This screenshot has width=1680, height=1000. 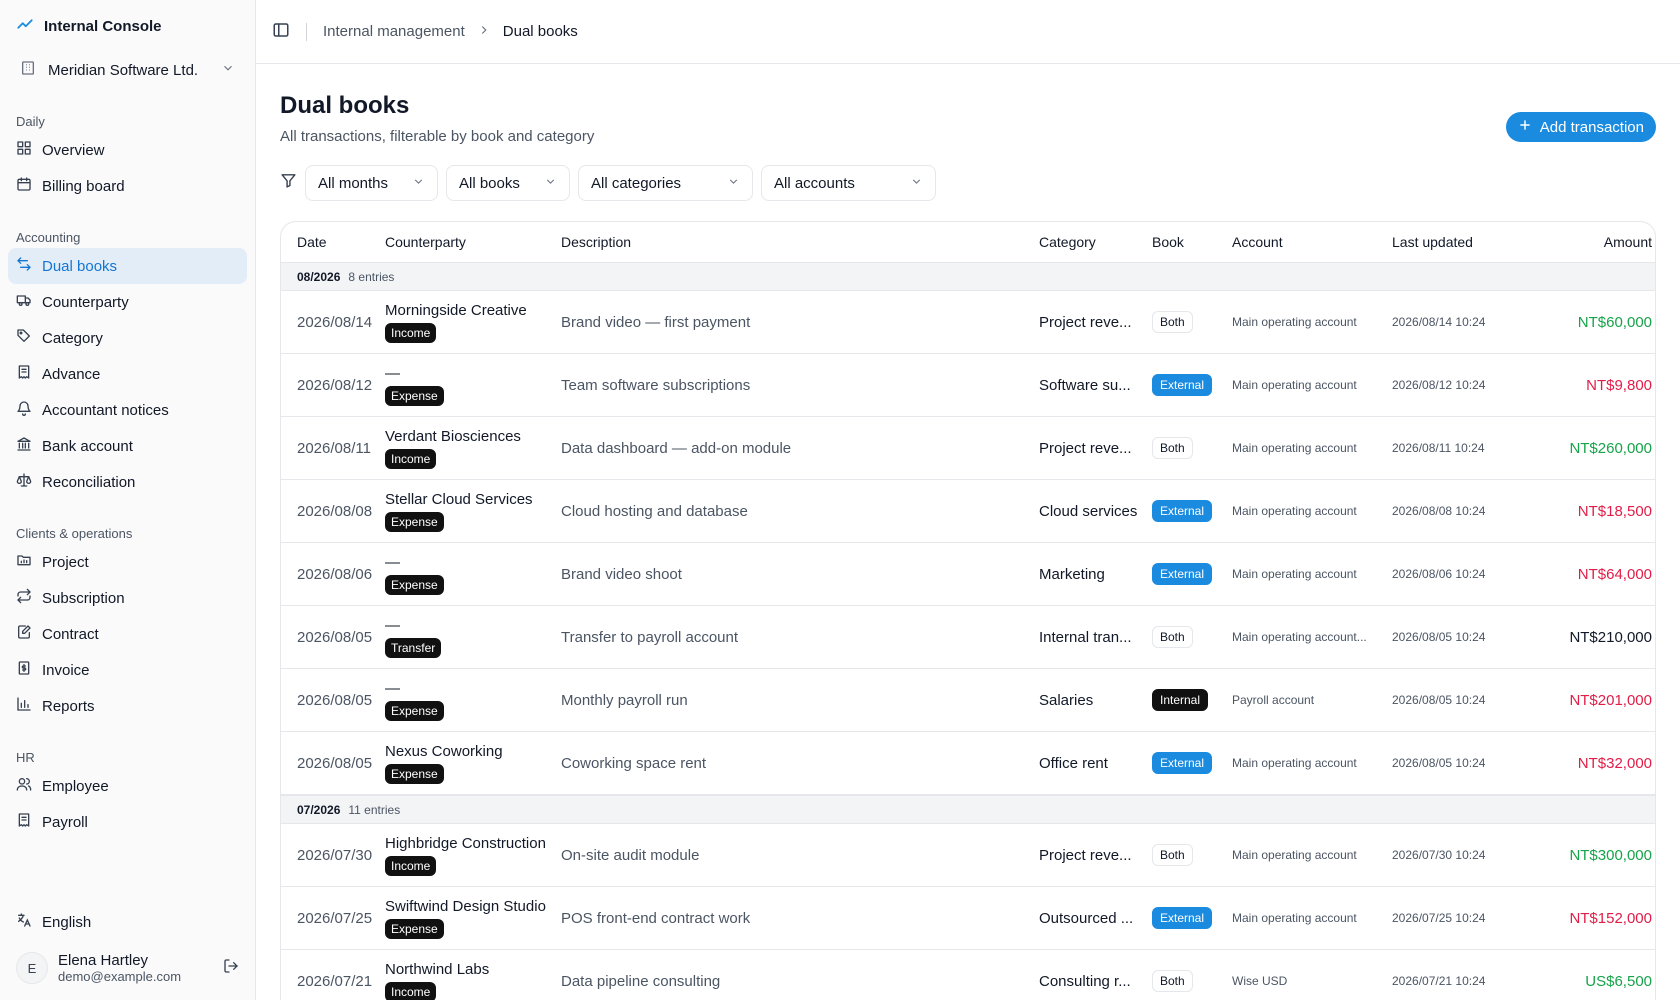 I want to click on sidebar-item-label: Accountant notices, so click(x=105, y=410).